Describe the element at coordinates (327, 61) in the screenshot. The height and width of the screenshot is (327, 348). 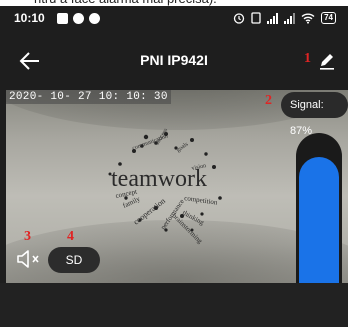
I see `edit-pencil-icon` at that location.